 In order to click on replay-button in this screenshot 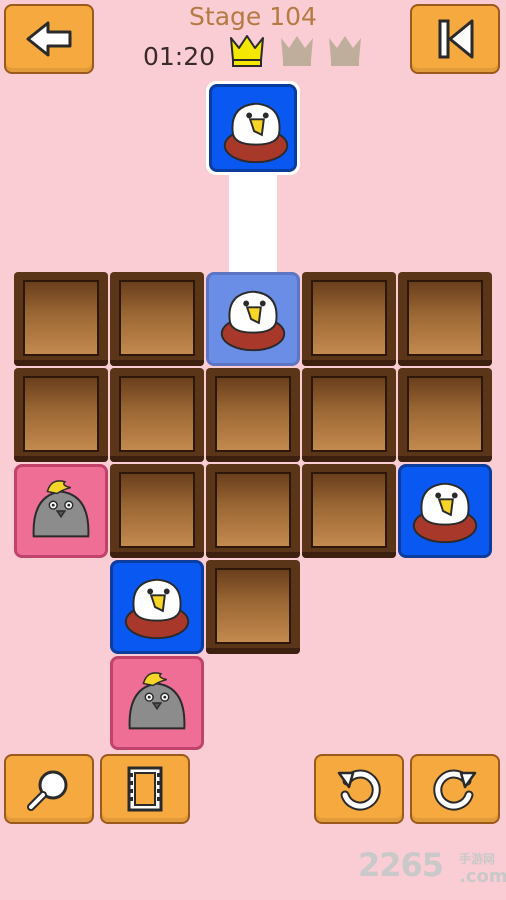, I will do `click(145, 789)`.